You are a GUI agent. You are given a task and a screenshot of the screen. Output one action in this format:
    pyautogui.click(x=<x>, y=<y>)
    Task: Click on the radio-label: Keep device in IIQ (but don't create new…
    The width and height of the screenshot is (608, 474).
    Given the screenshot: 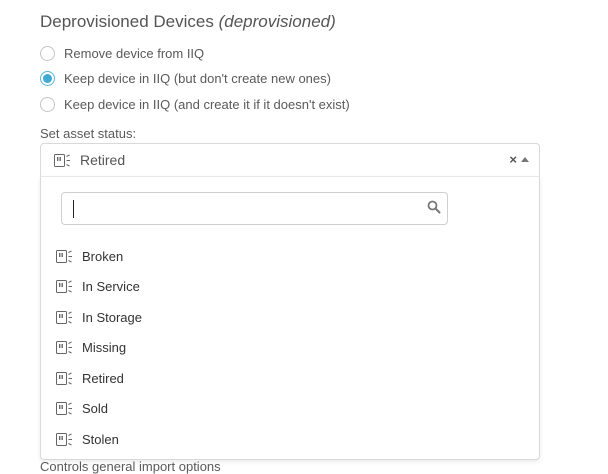 What is the action you would take?
    pyautogui.click(x=197, y=78)
    